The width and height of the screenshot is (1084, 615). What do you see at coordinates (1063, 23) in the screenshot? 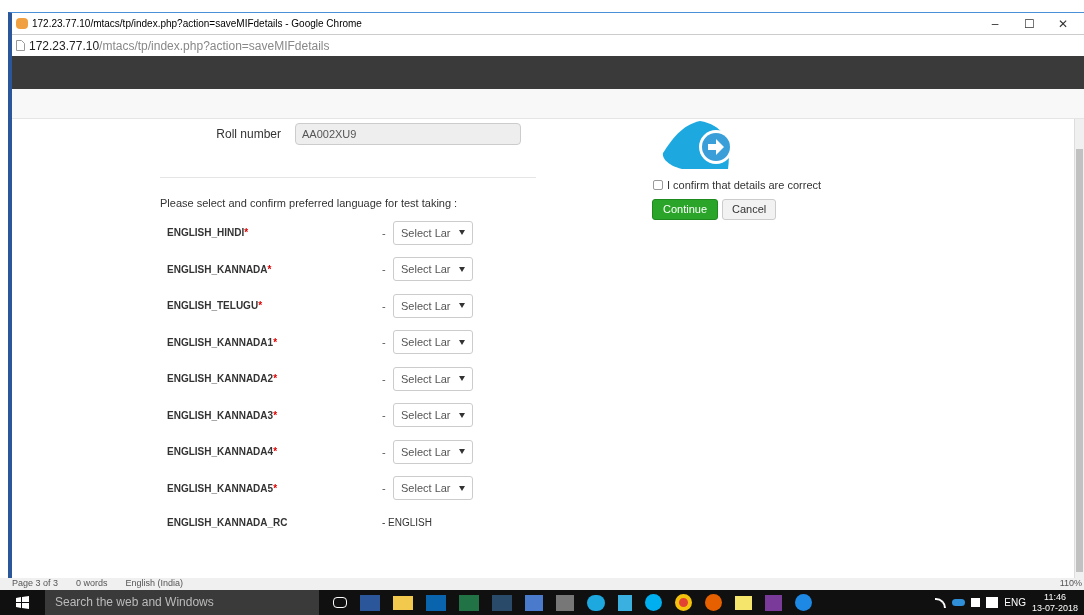
I see `close-button: ✕` at bounding box center [1063, 23].